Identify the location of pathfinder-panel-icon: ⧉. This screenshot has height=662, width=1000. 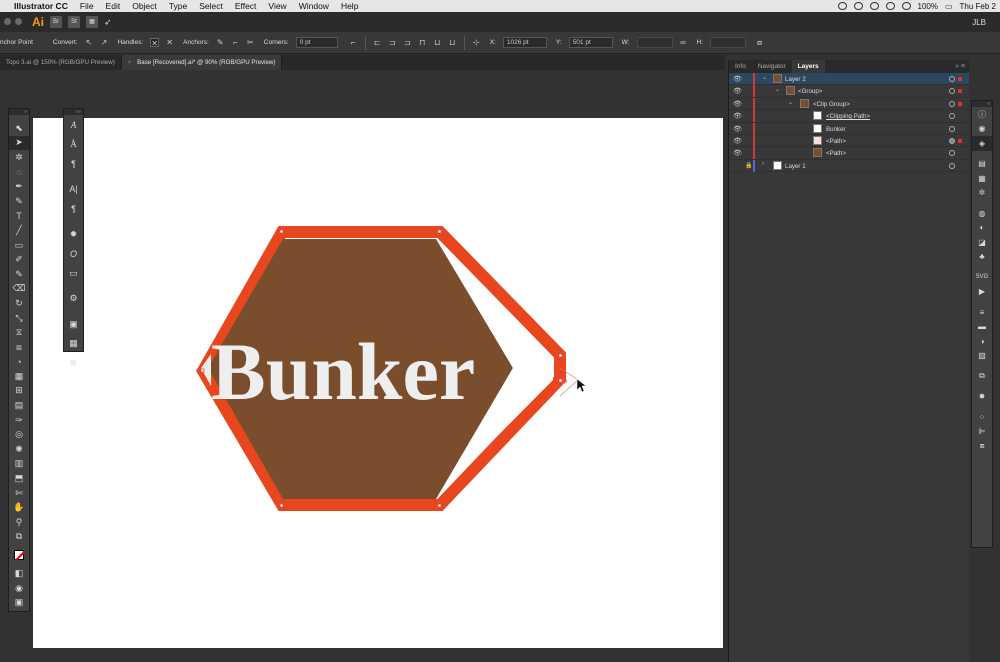
(982, 376).